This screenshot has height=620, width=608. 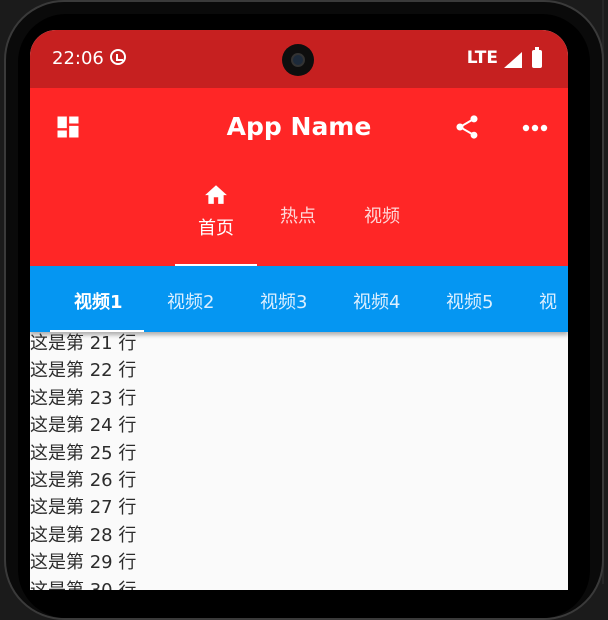 I want to click on tab-hot-label: 热点, so click(x=298, y=216).